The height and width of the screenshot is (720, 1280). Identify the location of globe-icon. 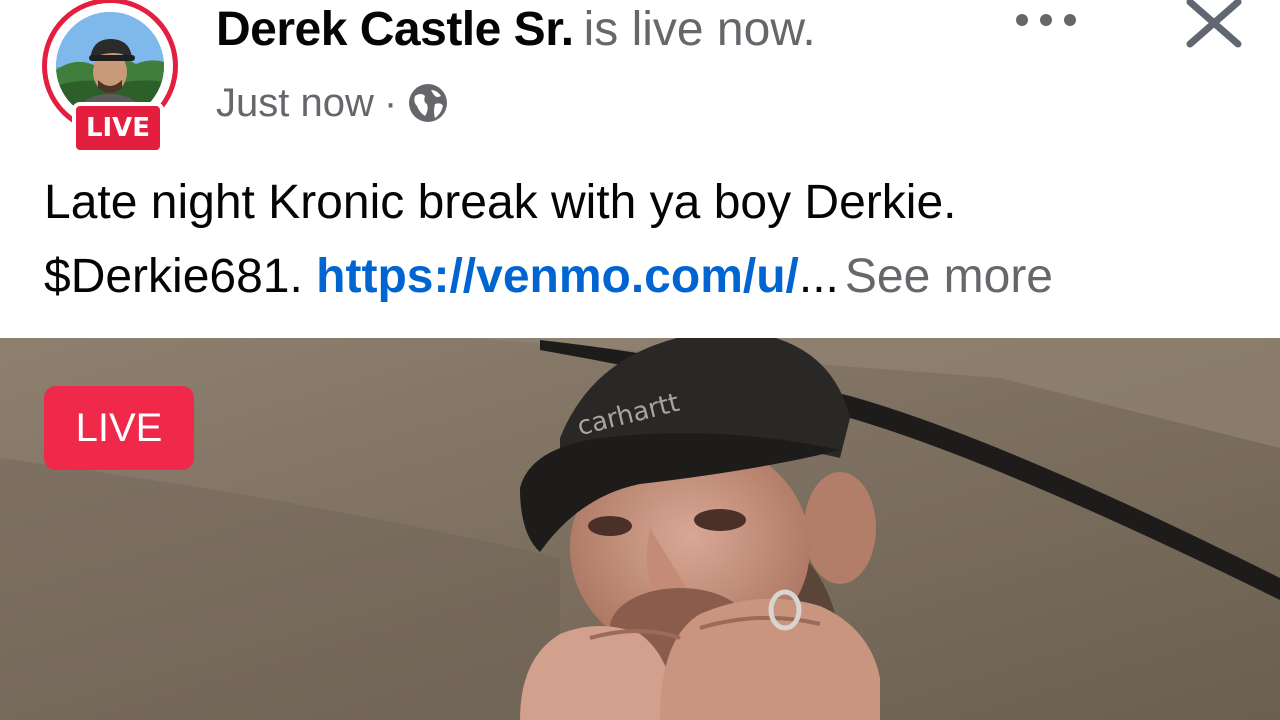
(428, 103).